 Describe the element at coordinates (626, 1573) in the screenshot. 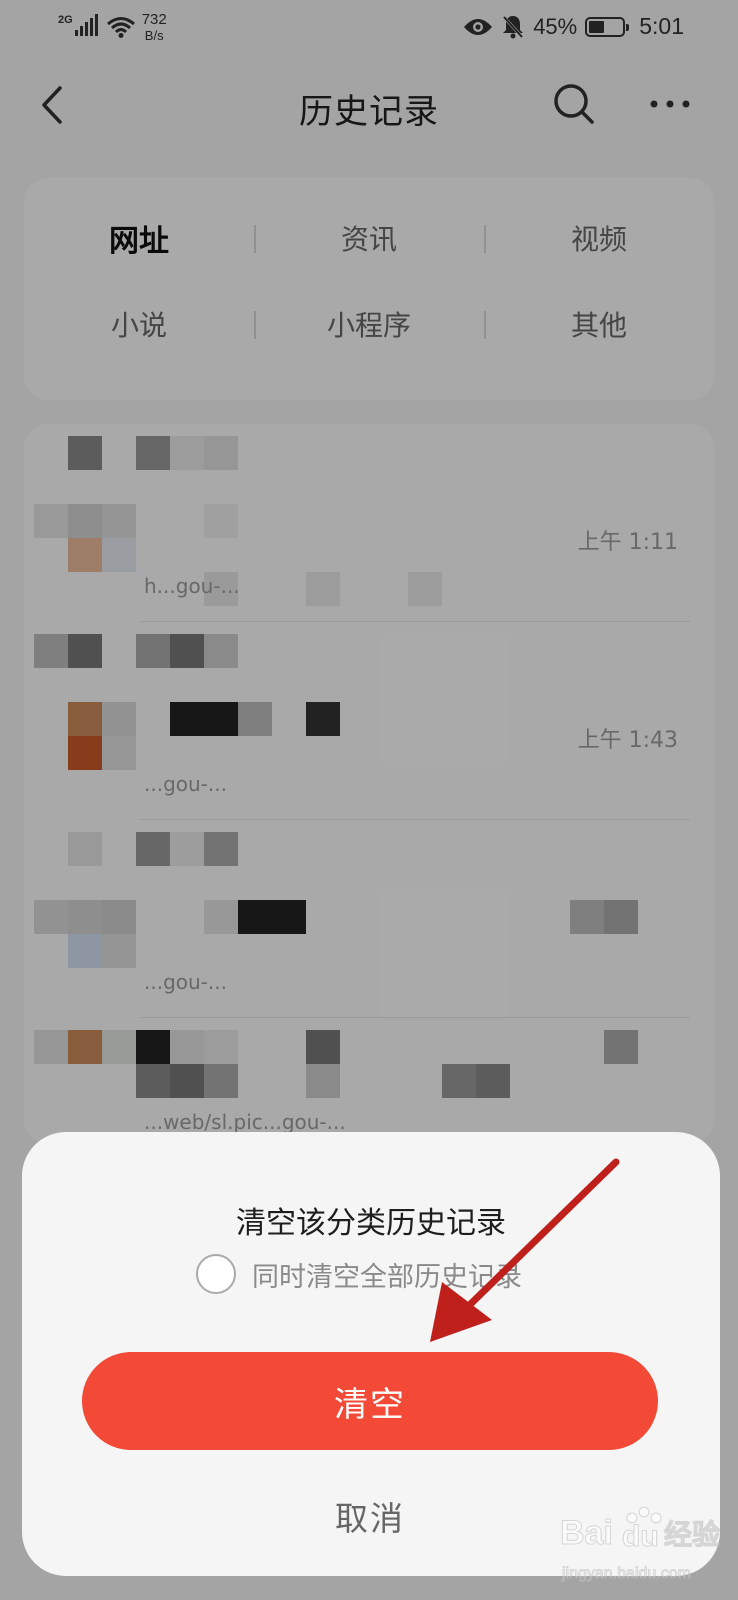

I see `svg-text: jingyan.baidu.com` at that location.